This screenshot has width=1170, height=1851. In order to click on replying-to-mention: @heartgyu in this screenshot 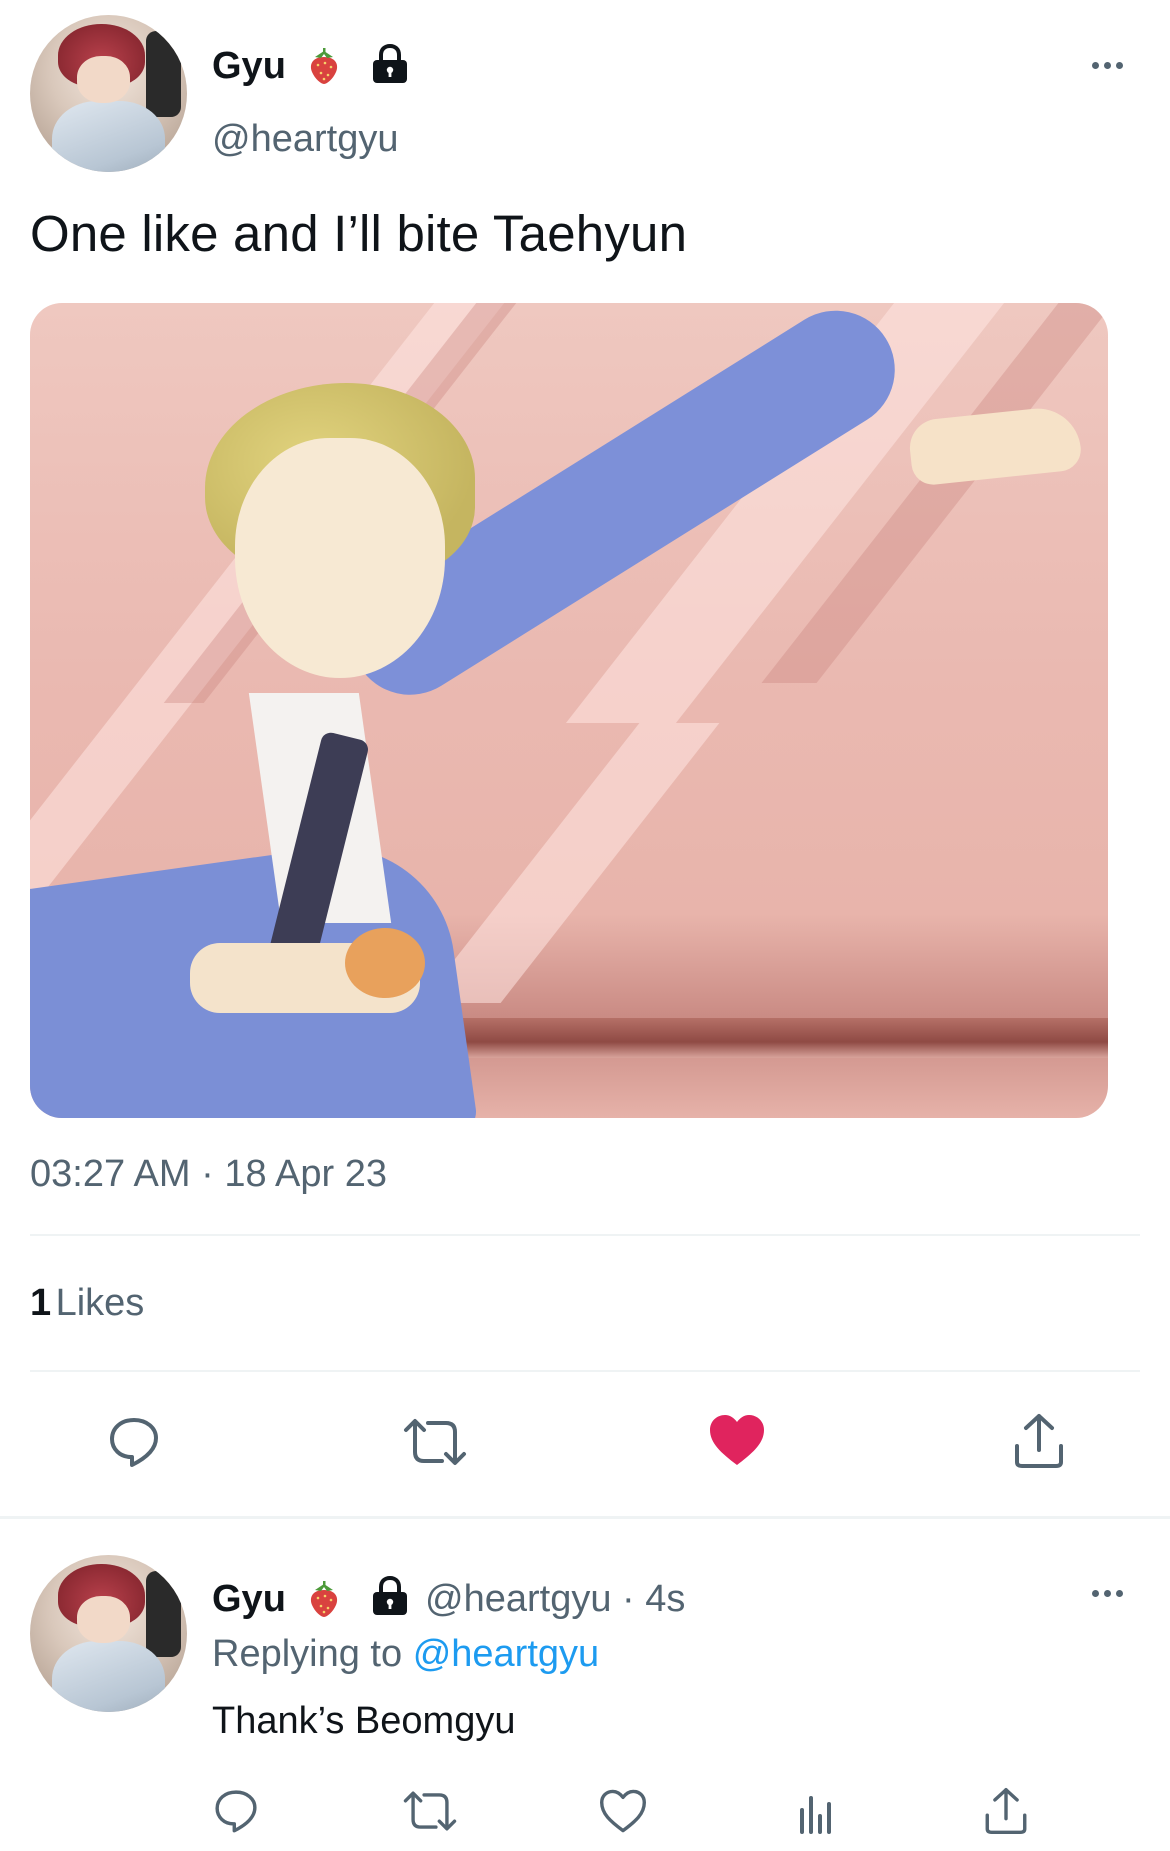, I will do `click(506, 1654)`.